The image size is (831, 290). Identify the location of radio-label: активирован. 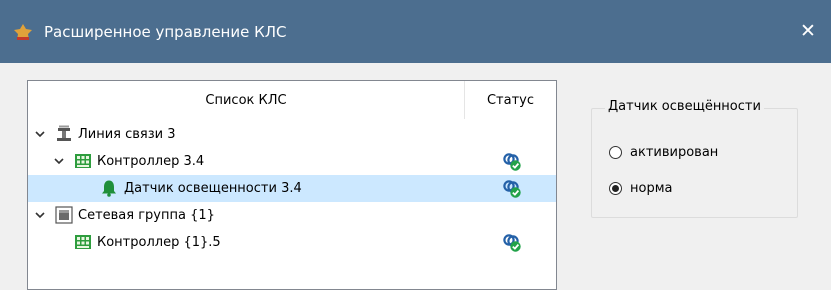
(674, 152).